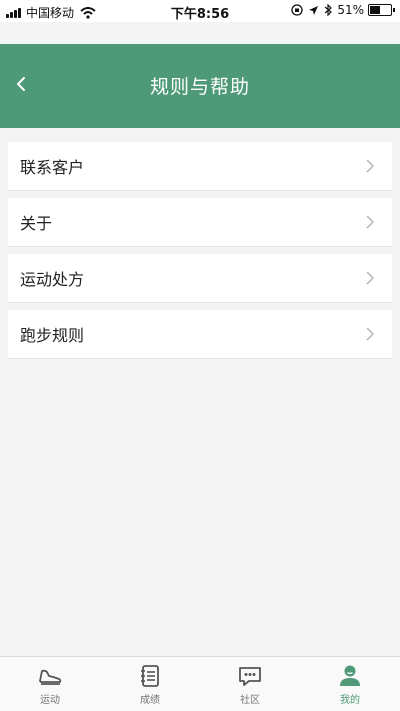  I want to click on tab-label: 成绩, so click(150, 700).